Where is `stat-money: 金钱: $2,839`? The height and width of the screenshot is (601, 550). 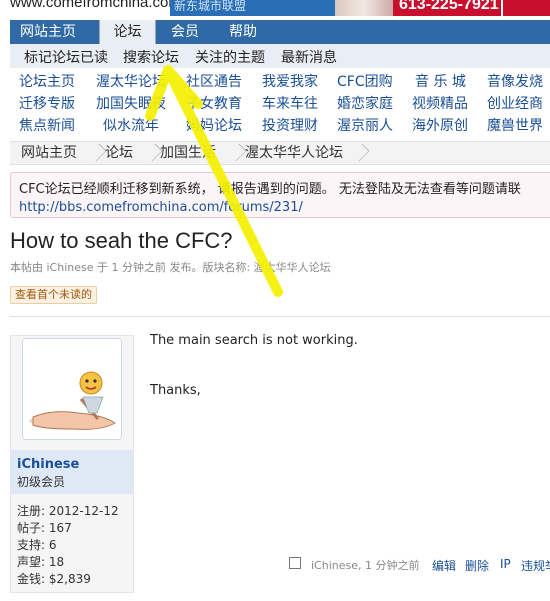
stat-money: 金钱: $2,839 is located at coordinates (54, 579).